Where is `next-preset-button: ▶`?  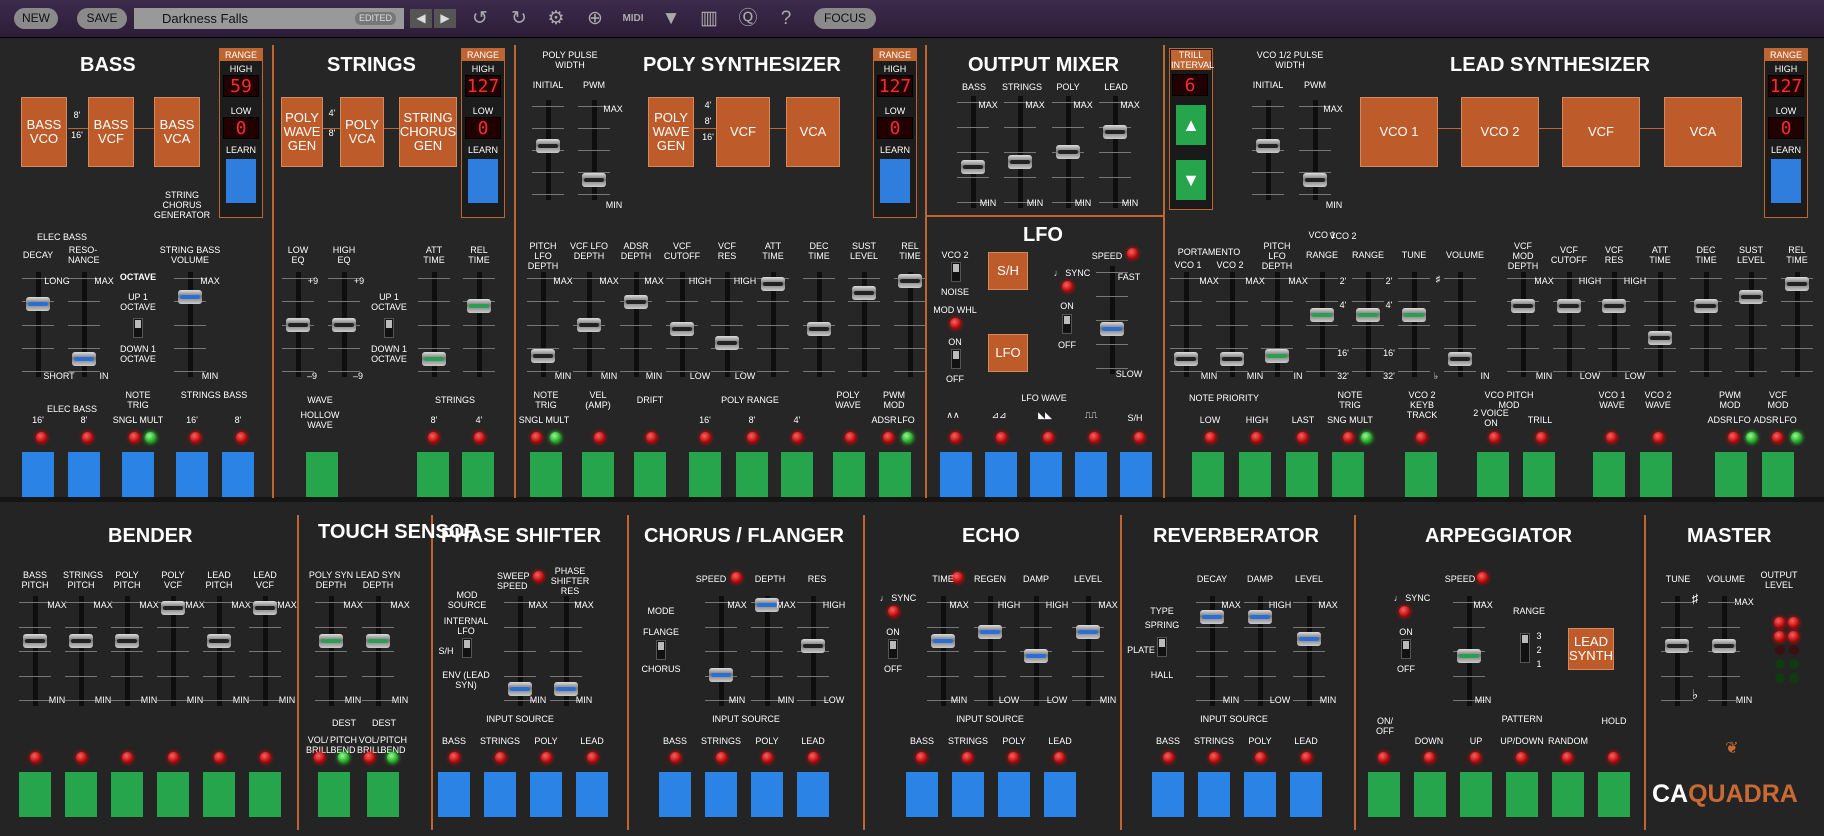
next-preset-button: ▶ is located at coordinates (445, 18).